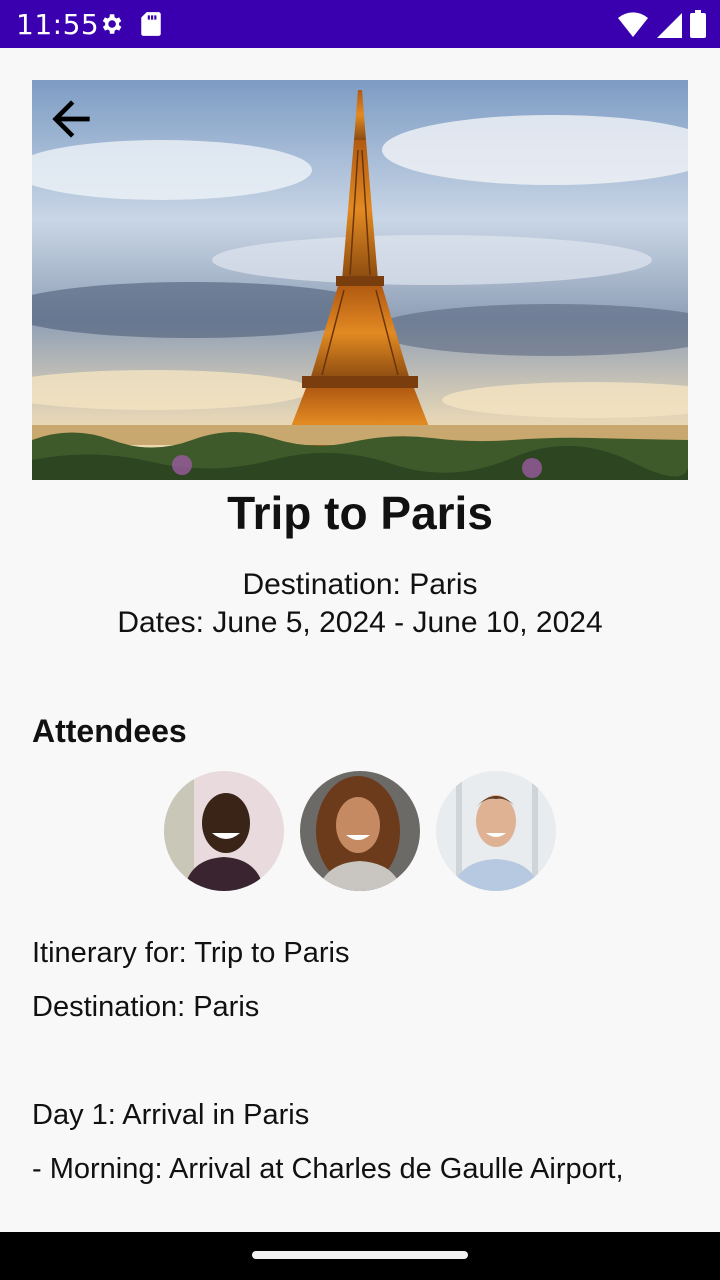  Describe the element at coordinates (360, 513) in the screenshot. I see `trip-title: Trip to Paris` at that location.